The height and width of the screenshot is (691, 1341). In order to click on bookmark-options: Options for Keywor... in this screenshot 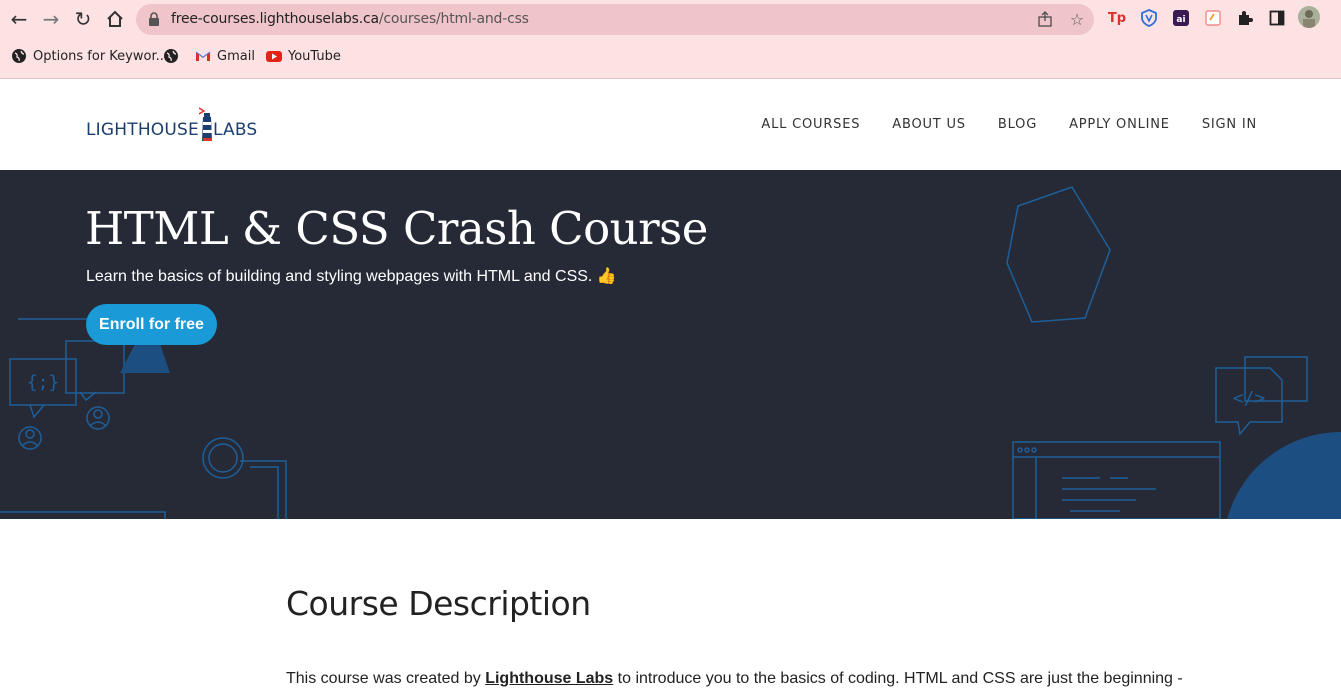, I will do `click(89, 56)`.